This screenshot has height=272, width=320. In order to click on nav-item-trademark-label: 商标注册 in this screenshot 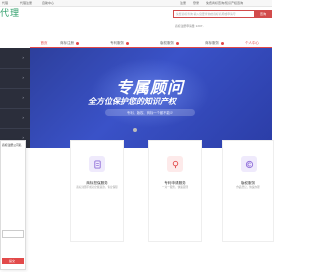, I will do `click(67, 43)`.